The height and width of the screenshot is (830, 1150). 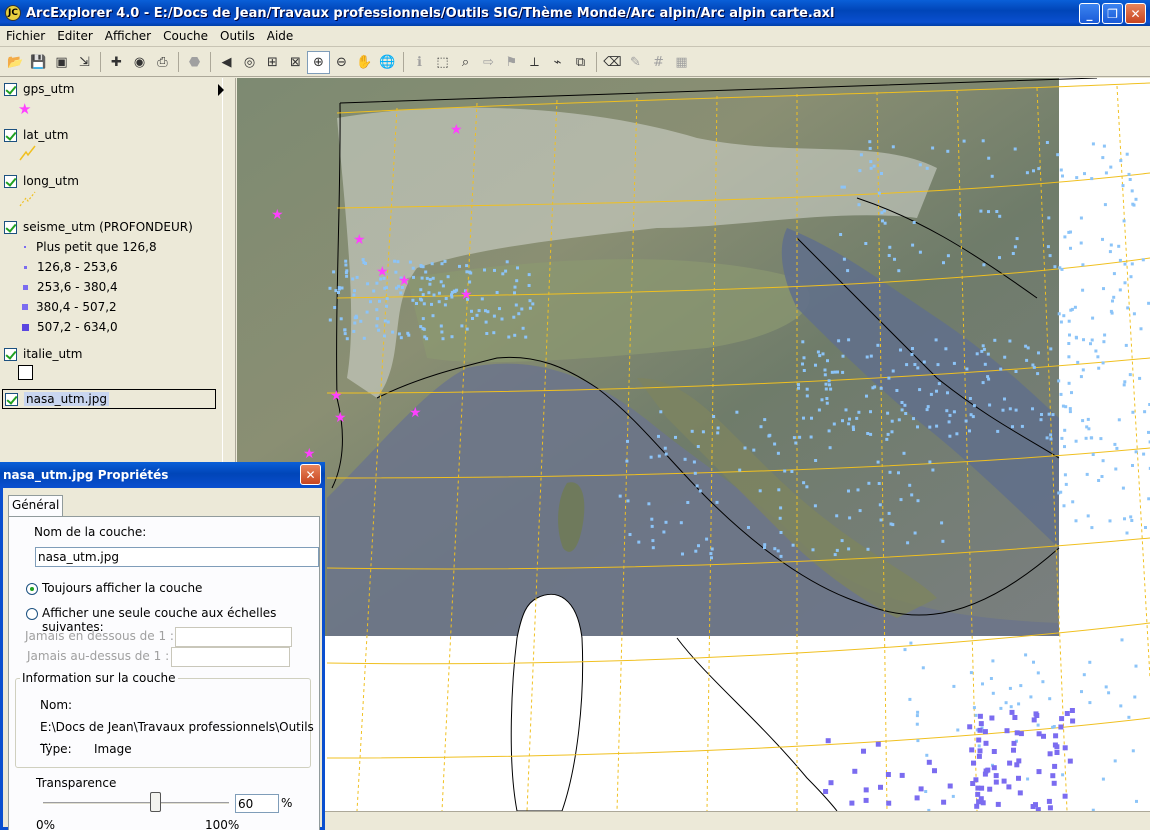 What do you see at coordinates (39, 89) in the screenshot?
I see `layer-gps-utm: gps_utm` at bounding box center [39, 89].